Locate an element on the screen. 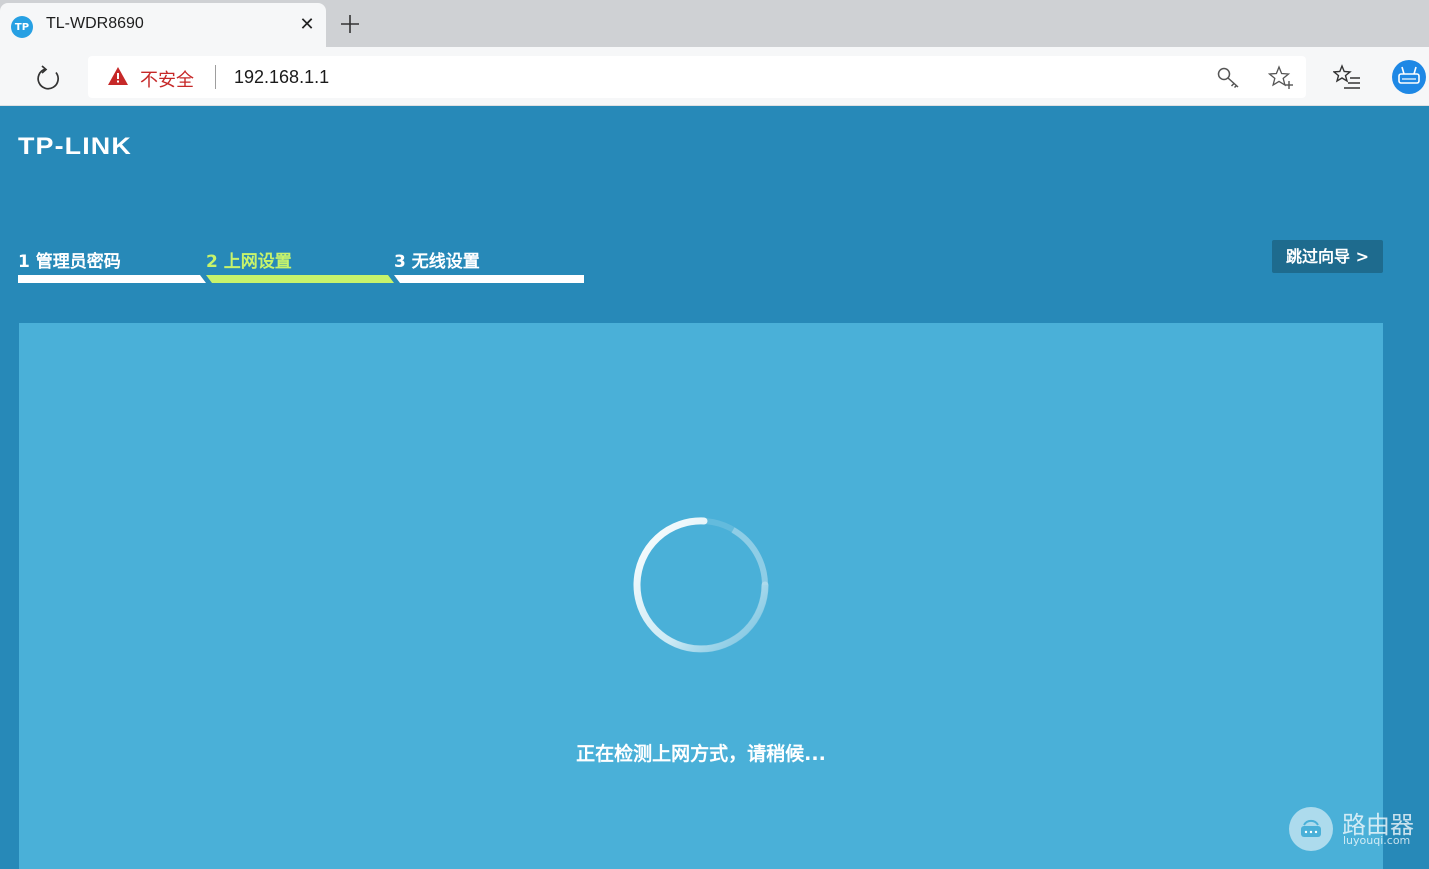 Image resolution: width=1429 pixels, height=869 pixels. key-icon is located at coordinates (1229, 78).